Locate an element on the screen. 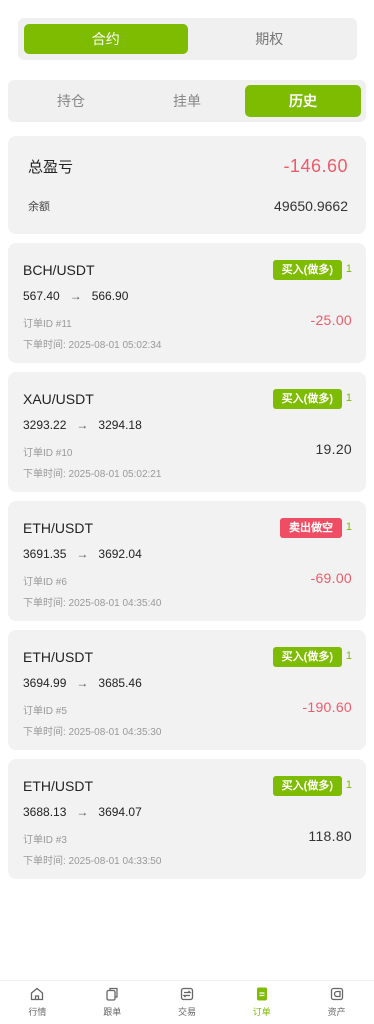 The height and width of the screenshot is (1024, 374). tab-pending: 挂单 is located at coordinates (187, 101).